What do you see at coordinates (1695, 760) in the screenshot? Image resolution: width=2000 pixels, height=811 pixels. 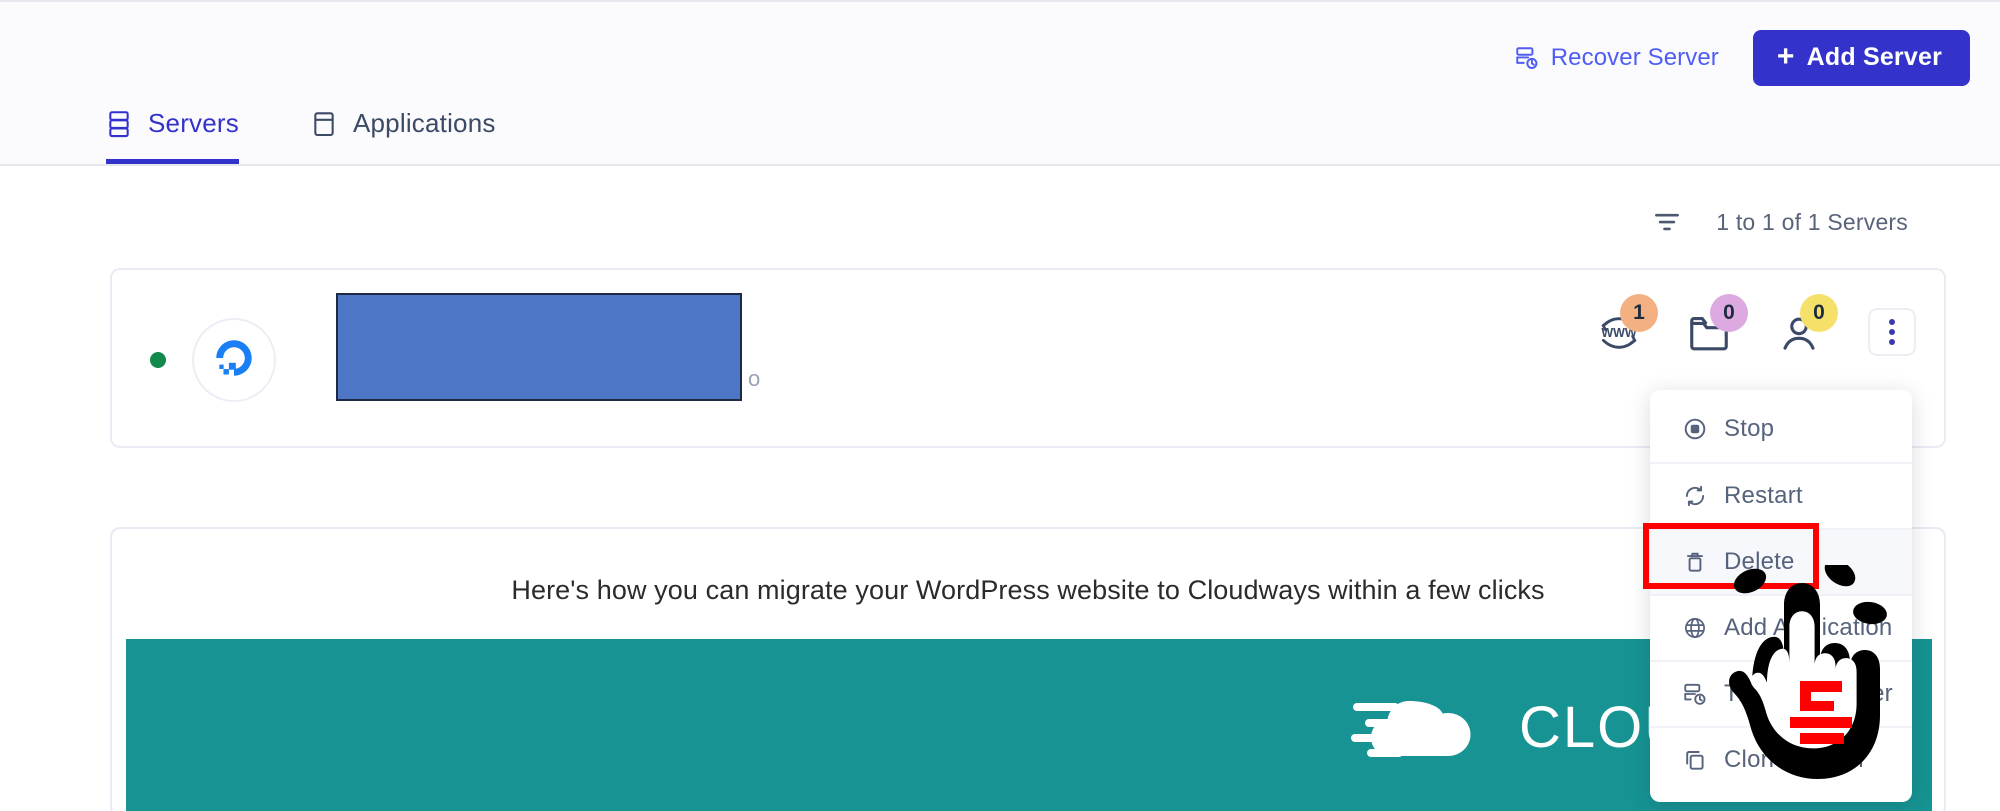 I see `clone-icon` at bounding box center [1695, 760].